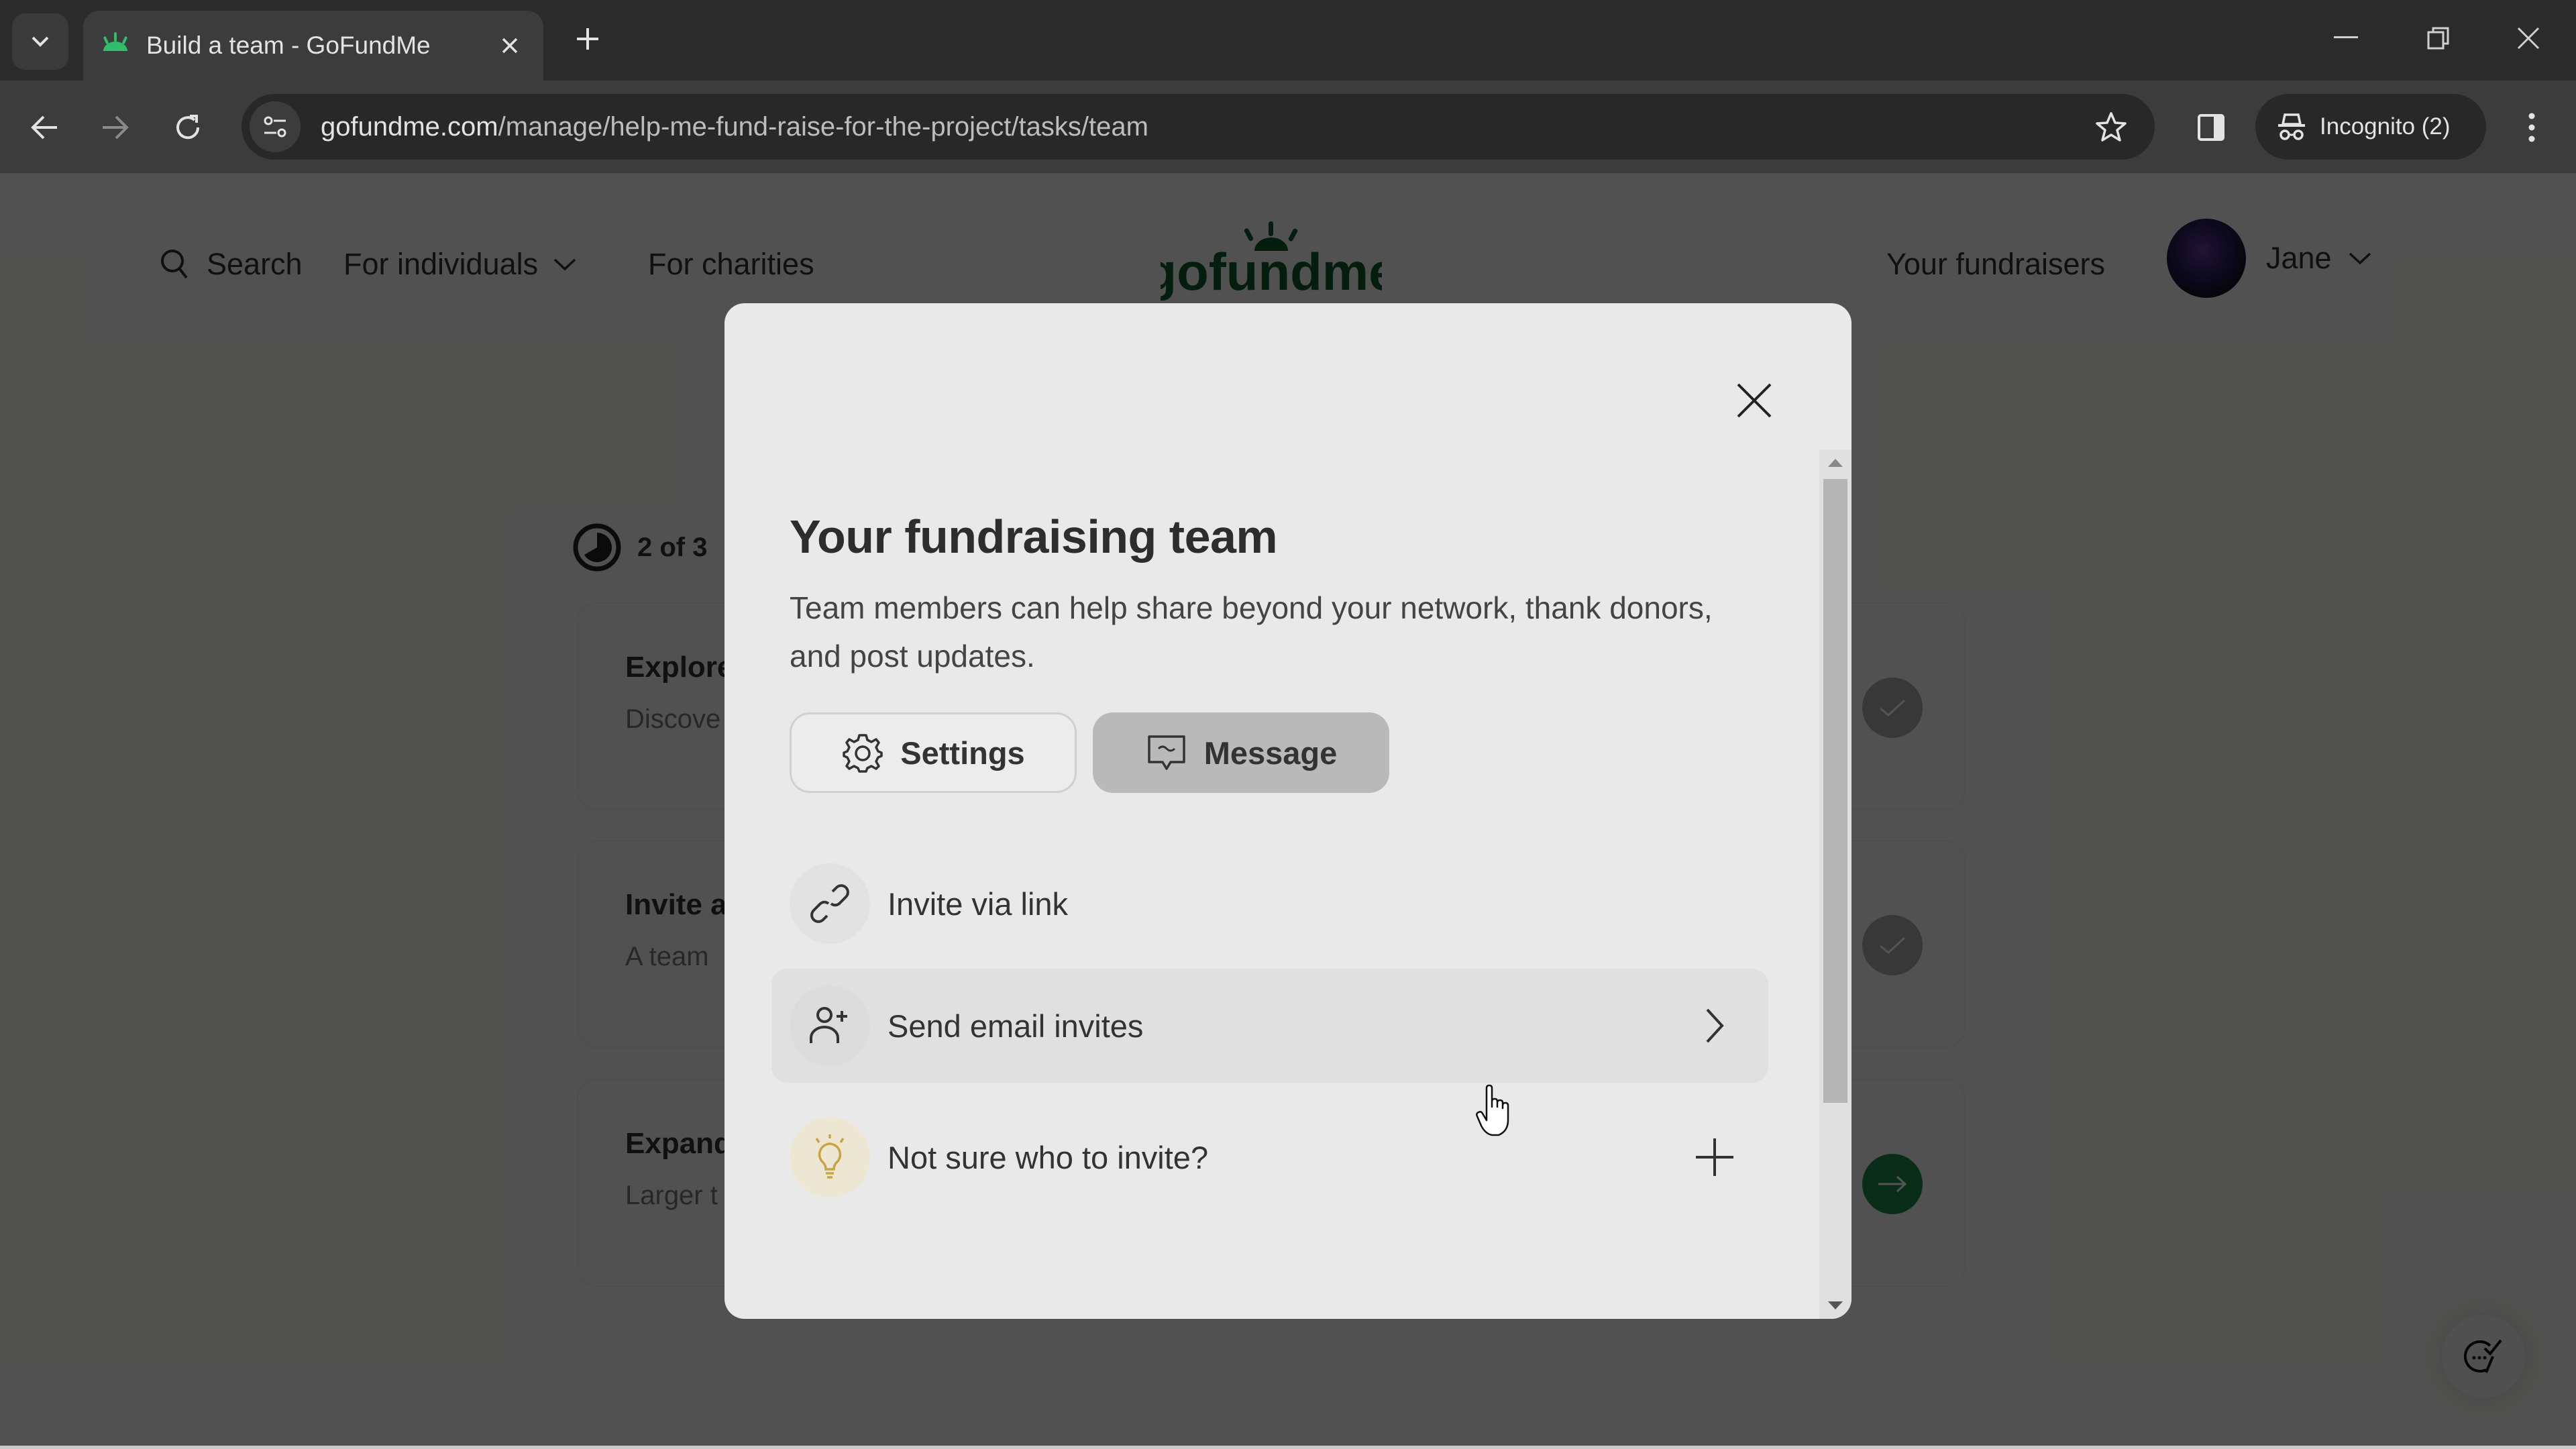  I want to click on browser-menu-button, so click(2532, 127).